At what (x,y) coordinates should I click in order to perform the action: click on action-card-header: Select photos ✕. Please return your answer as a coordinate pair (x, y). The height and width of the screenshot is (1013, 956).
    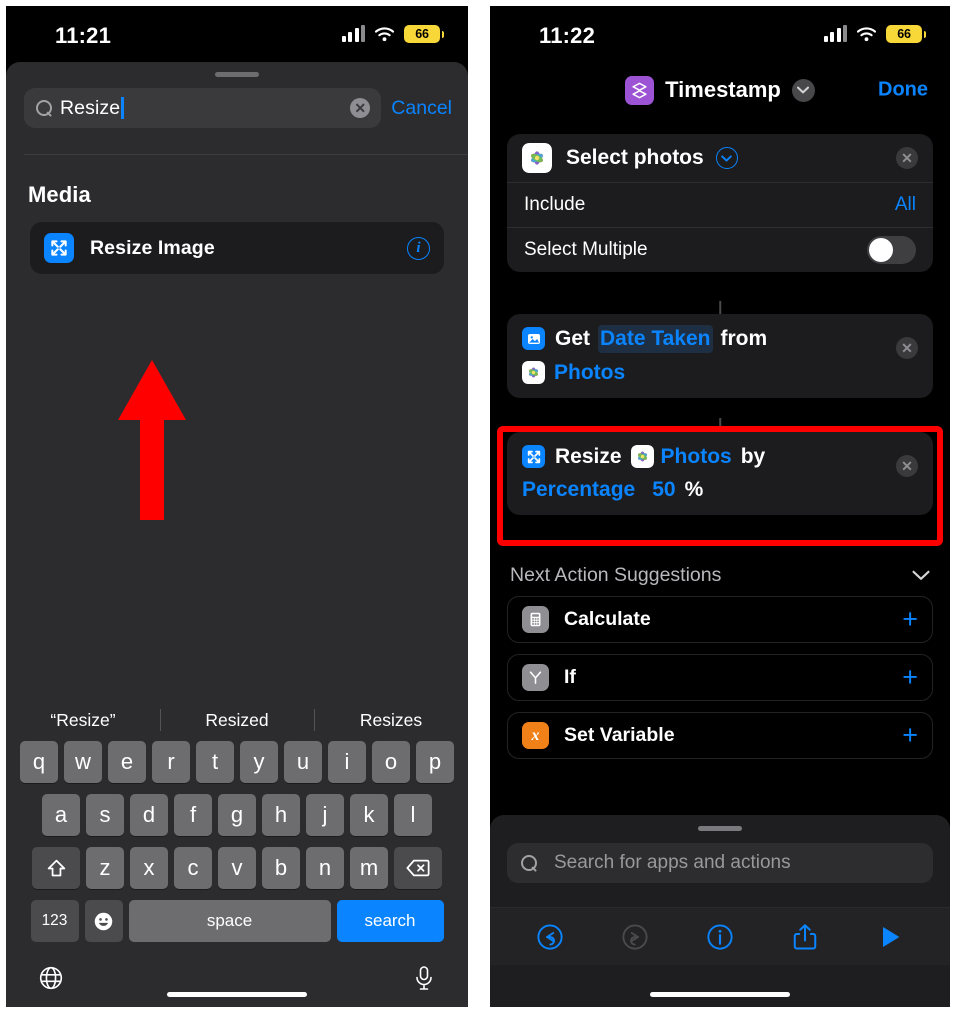
    Looking at the image, I should click on (720, 158).